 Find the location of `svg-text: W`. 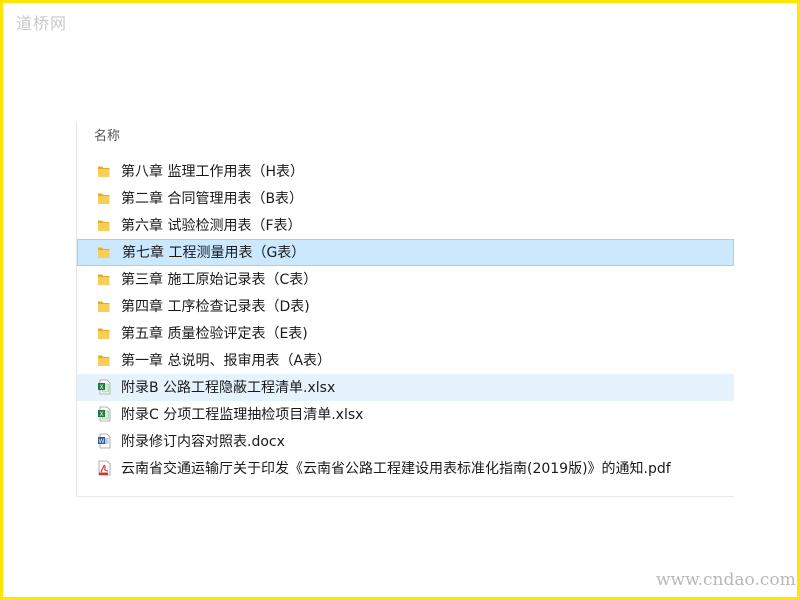

svg-text: W is located at coordinates (102, 441).